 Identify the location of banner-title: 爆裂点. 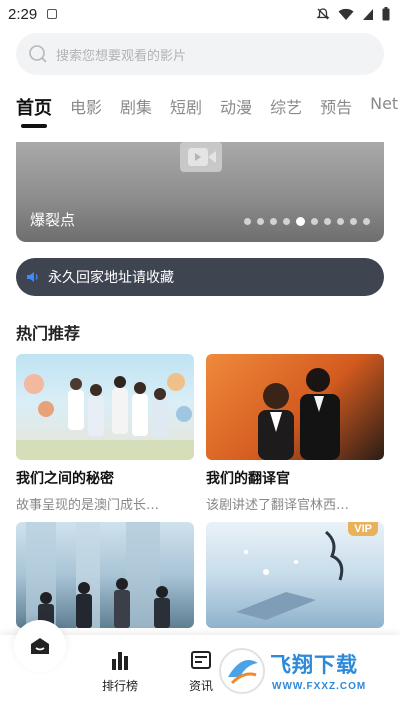
(53, 220).